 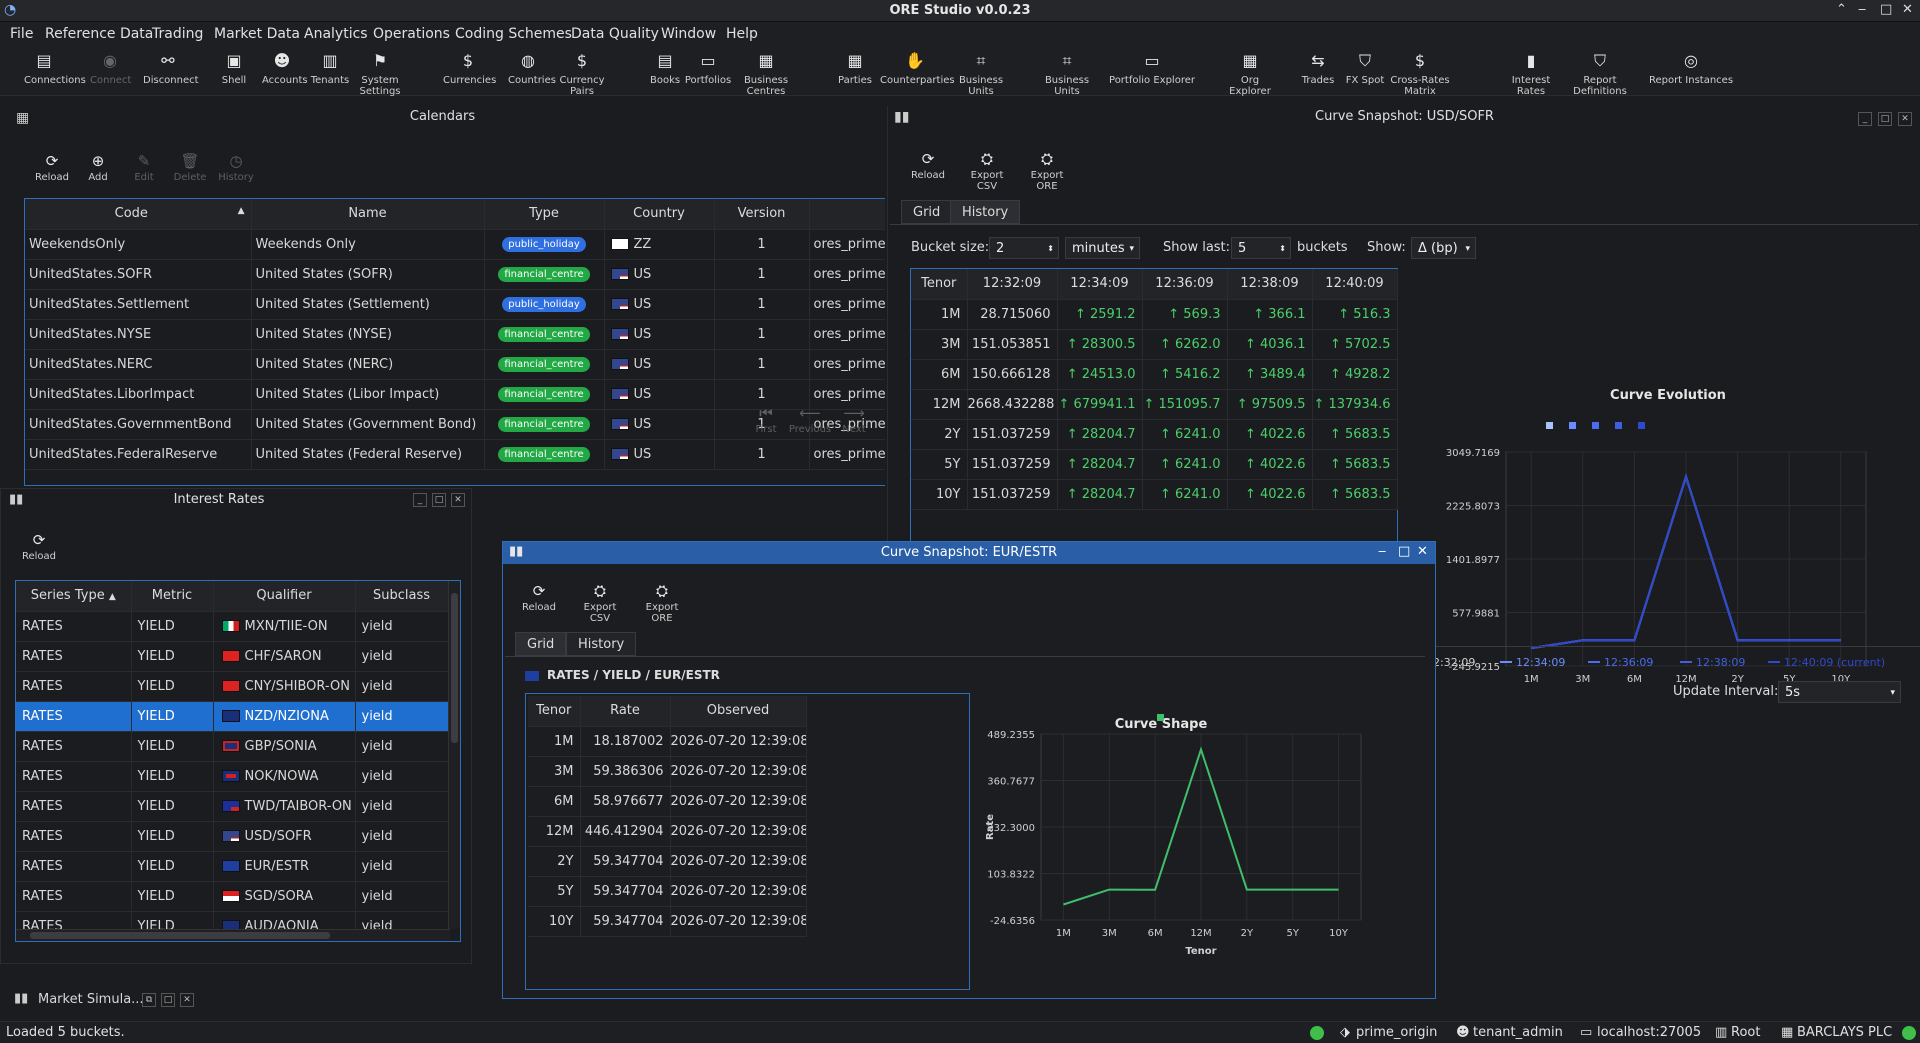 I want to click on estr-export-ore-button: ⛭ Export ORE, so click(x=662, y=603).